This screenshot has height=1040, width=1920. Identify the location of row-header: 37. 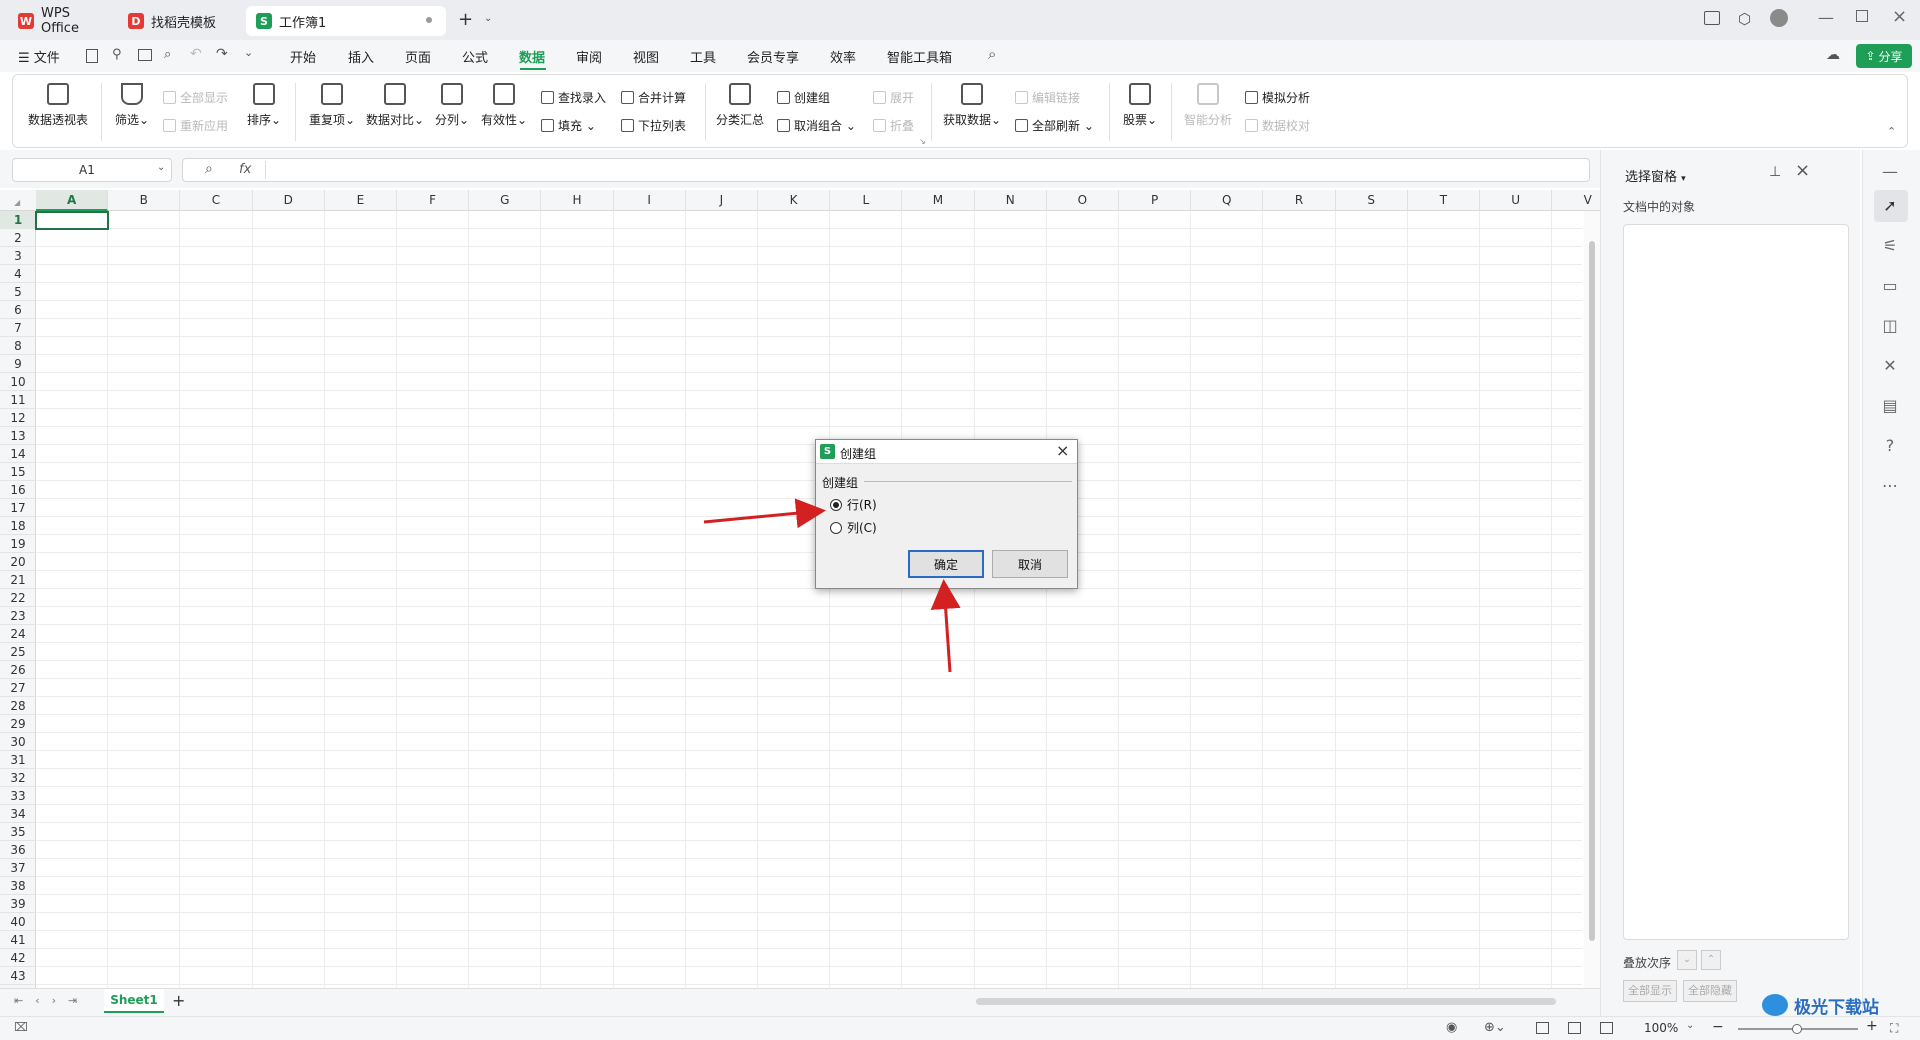
(18, 868).